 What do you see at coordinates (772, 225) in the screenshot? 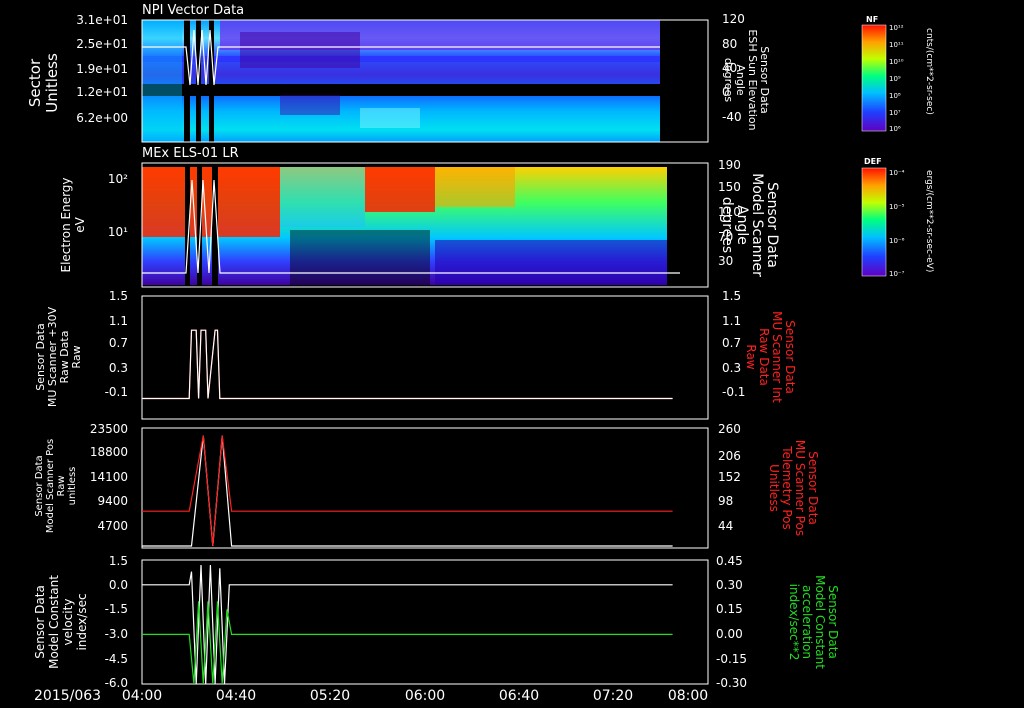
I see `p2-y2label-line: Sensor Data` at bounding box center [772, 225].